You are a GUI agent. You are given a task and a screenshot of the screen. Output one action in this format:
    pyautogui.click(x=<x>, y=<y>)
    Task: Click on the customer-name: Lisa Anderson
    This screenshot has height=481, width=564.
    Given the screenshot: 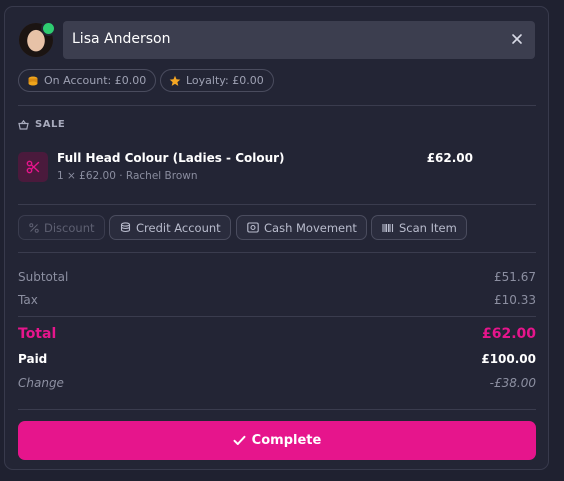 What is the action you would take?
    pyautogui.click(x=121, y=39)
    